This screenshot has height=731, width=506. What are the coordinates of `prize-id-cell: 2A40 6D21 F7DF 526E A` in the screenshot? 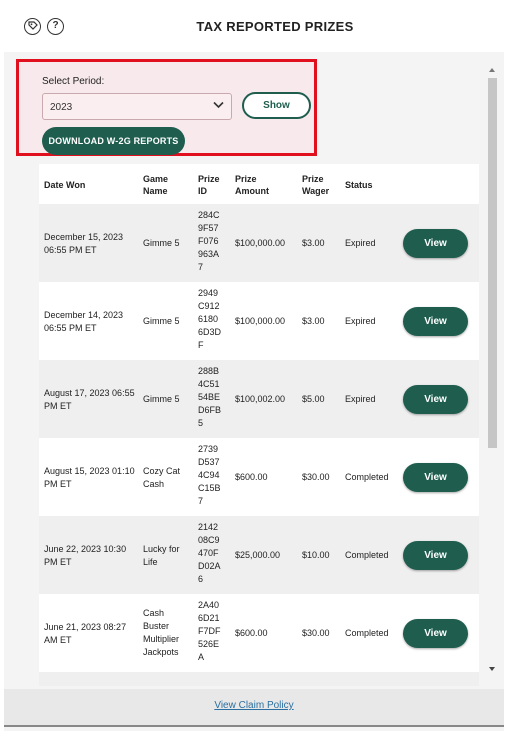 It's located at (209, 631).